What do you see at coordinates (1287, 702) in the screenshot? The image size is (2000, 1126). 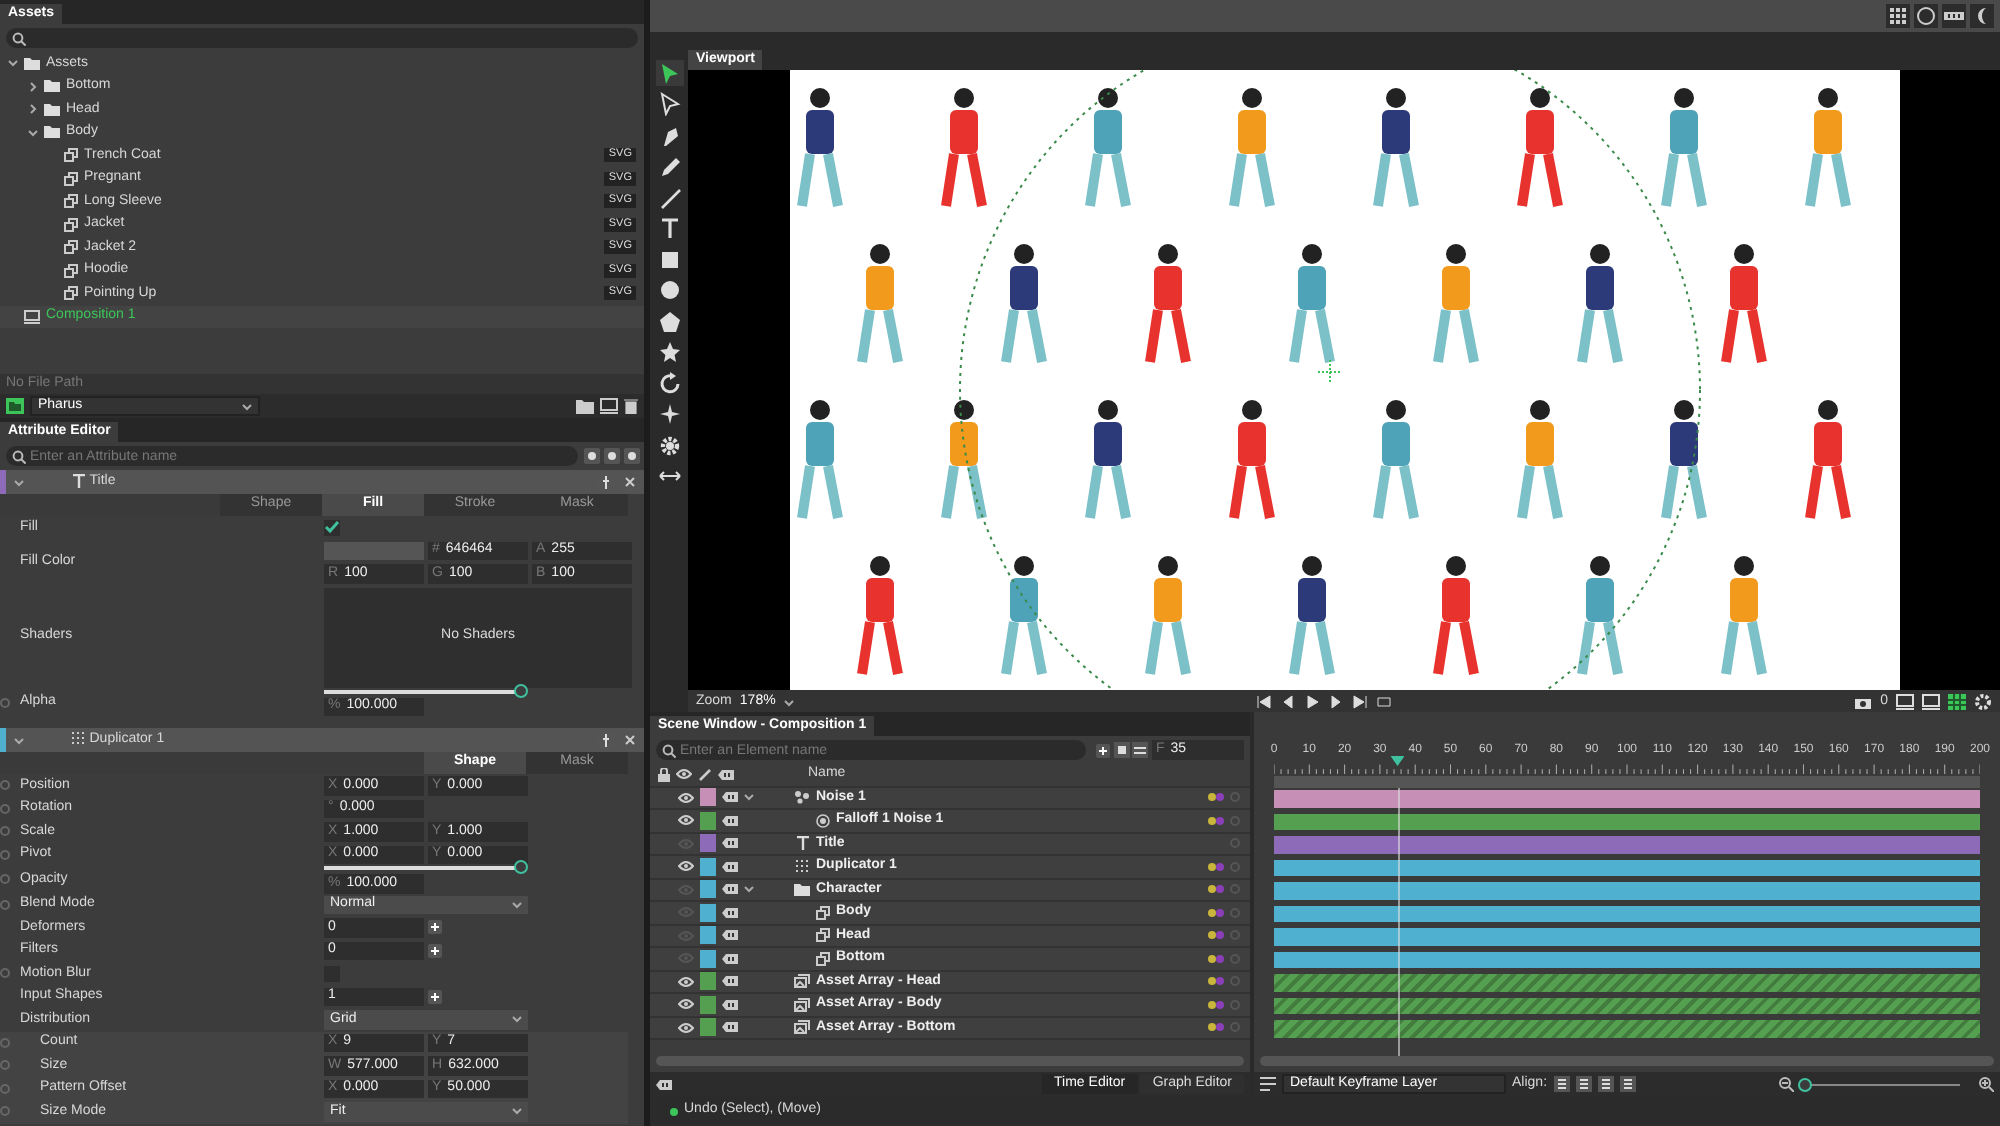 I see `step-back-icon` at bounding box center [1287, 702].